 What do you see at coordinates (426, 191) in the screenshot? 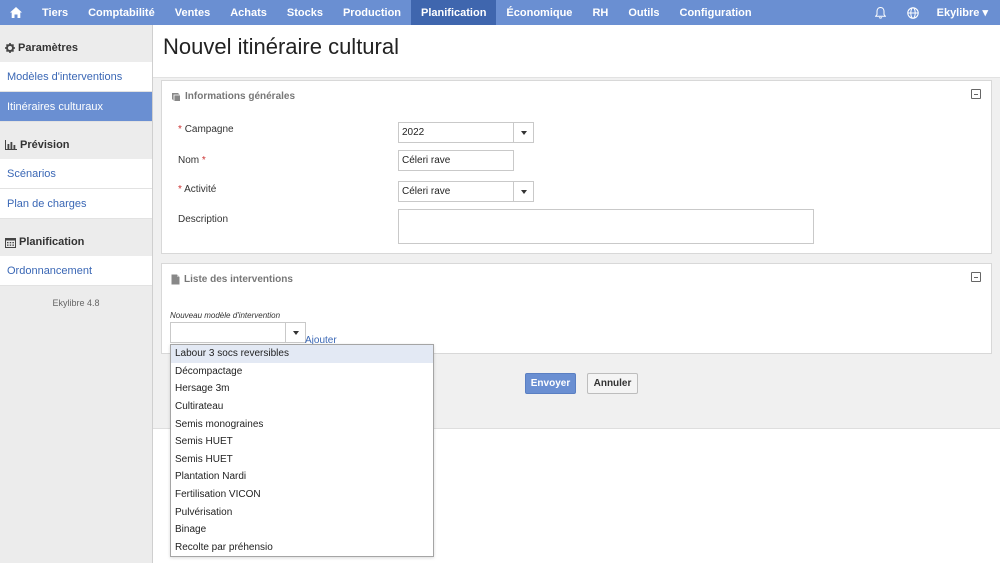
I see `activity-value: Céleri rave` at bounding box center [426, 191].